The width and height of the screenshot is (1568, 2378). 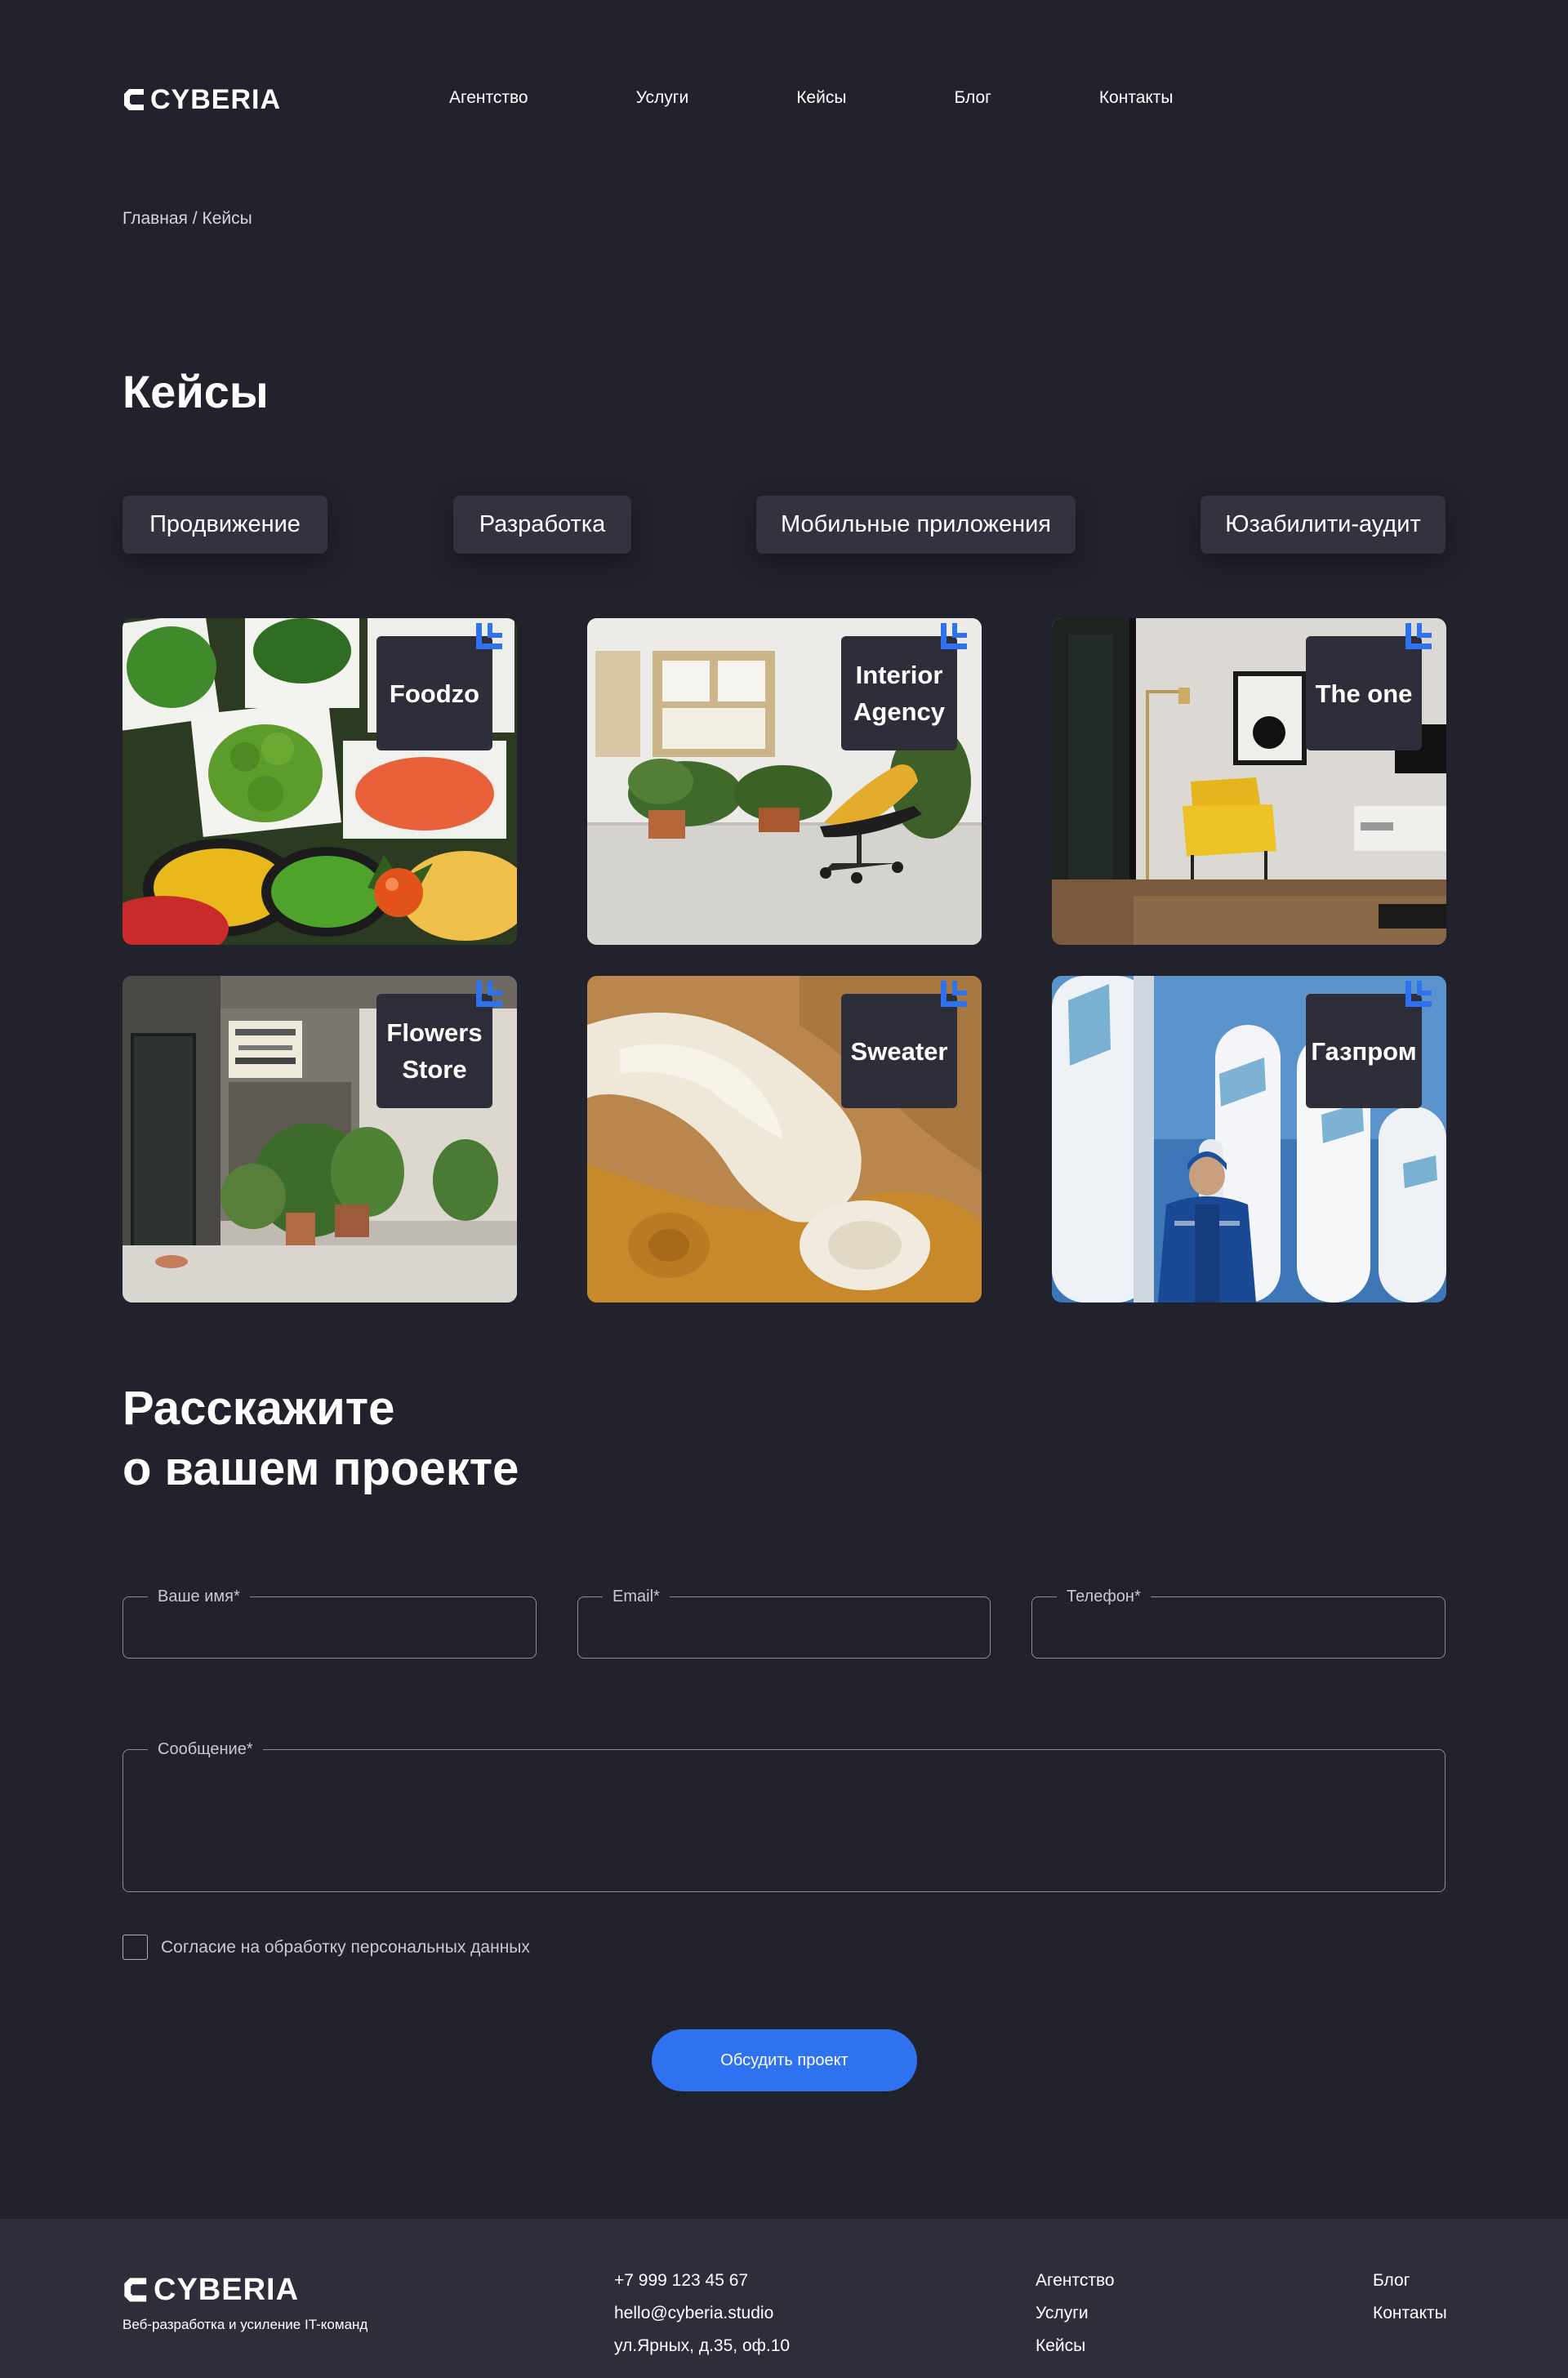 What do you see at coordinates (1075, 2281) in the screenshot?
I see `footer-link-agency: Агентство` at bounding box center [1075, 2281].